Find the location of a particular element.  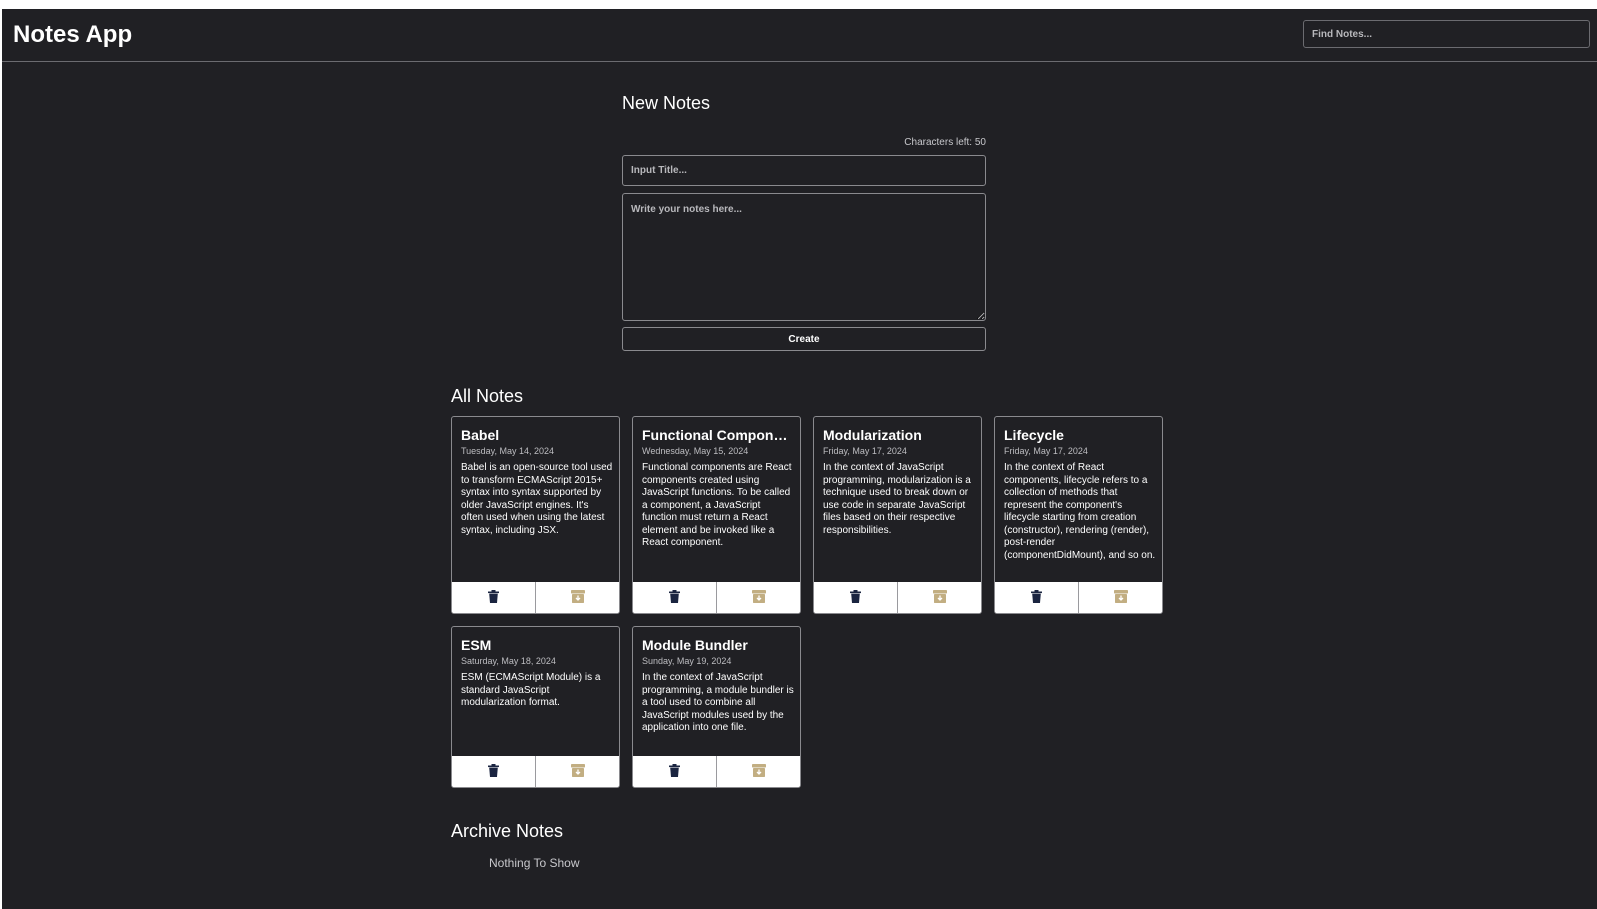

new-notes-section: New Notes Characters left: 50 Create is located at coordinates (804, 222).